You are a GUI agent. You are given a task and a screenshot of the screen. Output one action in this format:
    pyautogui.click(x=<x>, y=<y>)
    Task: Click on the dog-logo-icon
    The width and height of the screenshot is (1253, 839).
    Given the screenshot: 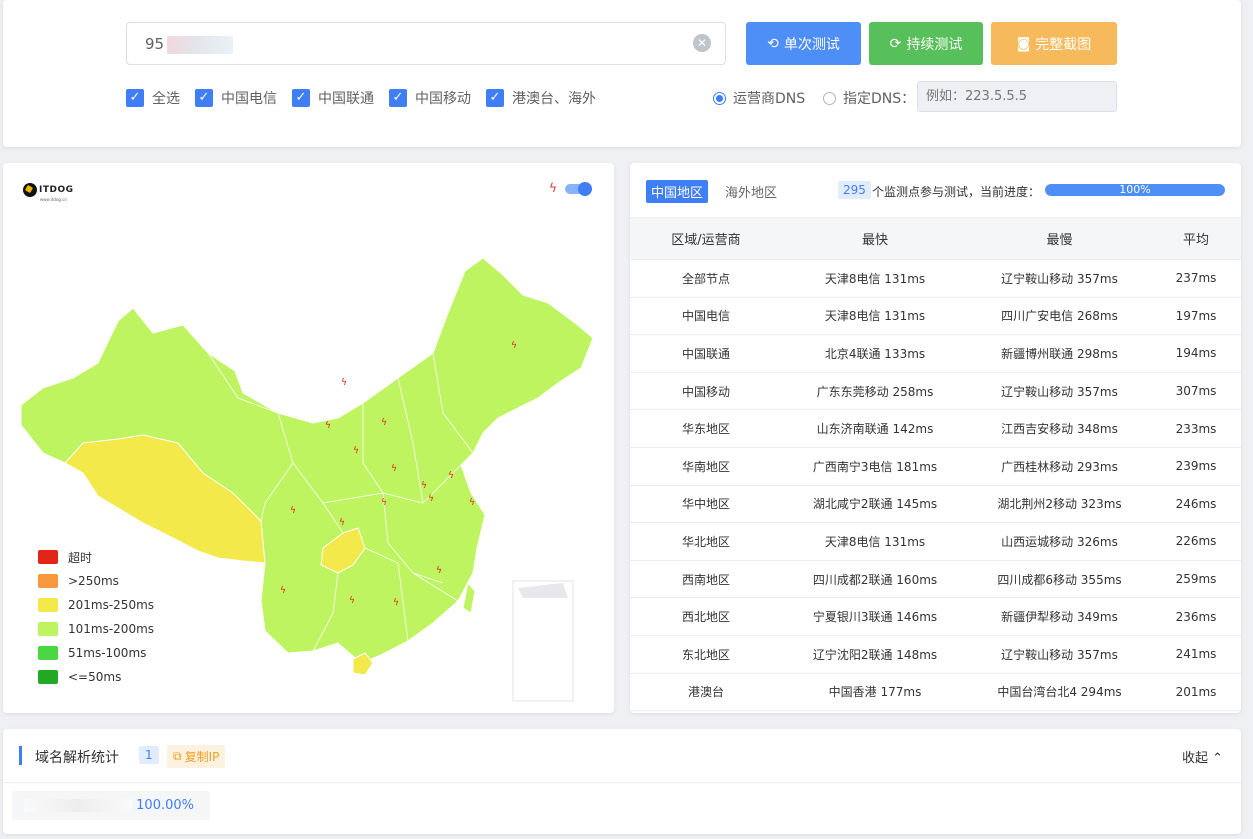 What is the action you would take?
    pyautogui.click(x=30, y=190)
    